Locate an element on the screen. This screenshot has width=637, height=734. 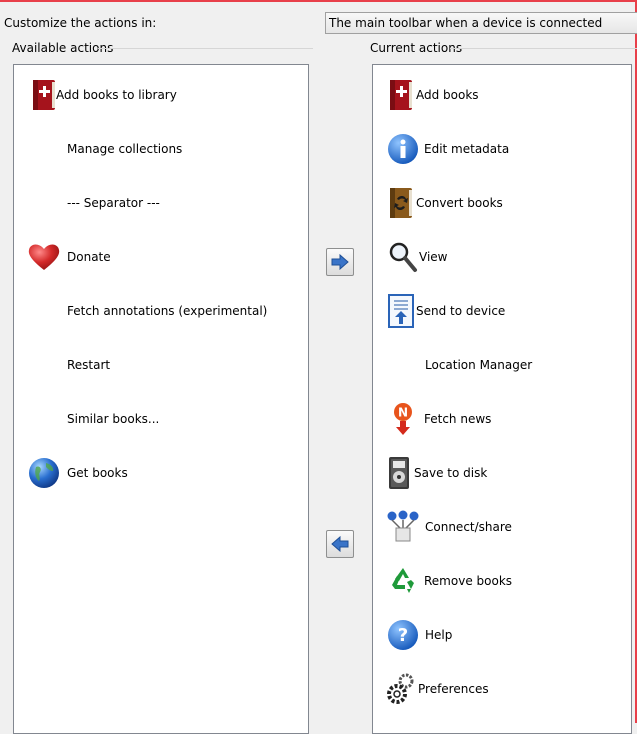
list-item: Restart is located at coordinates (161, 365).